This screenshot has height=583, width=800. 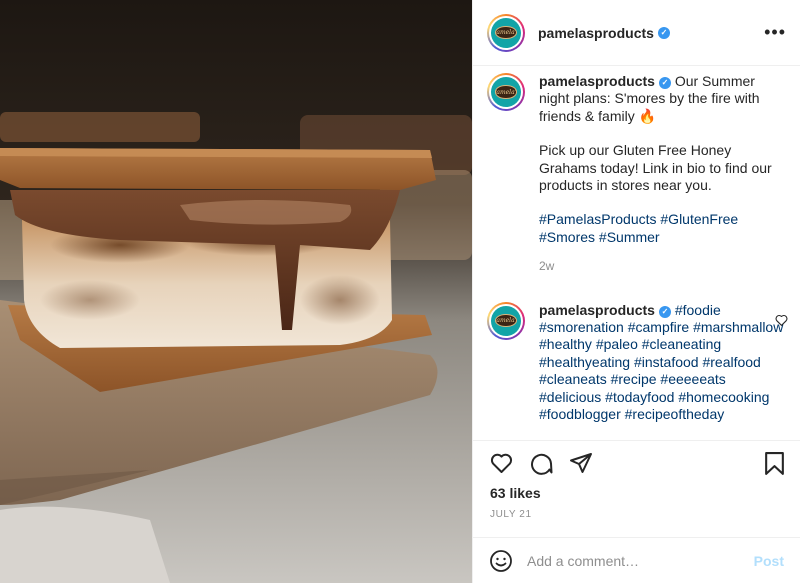 I want to click on likes-count: 63 likes, so click(x=515, y=493).